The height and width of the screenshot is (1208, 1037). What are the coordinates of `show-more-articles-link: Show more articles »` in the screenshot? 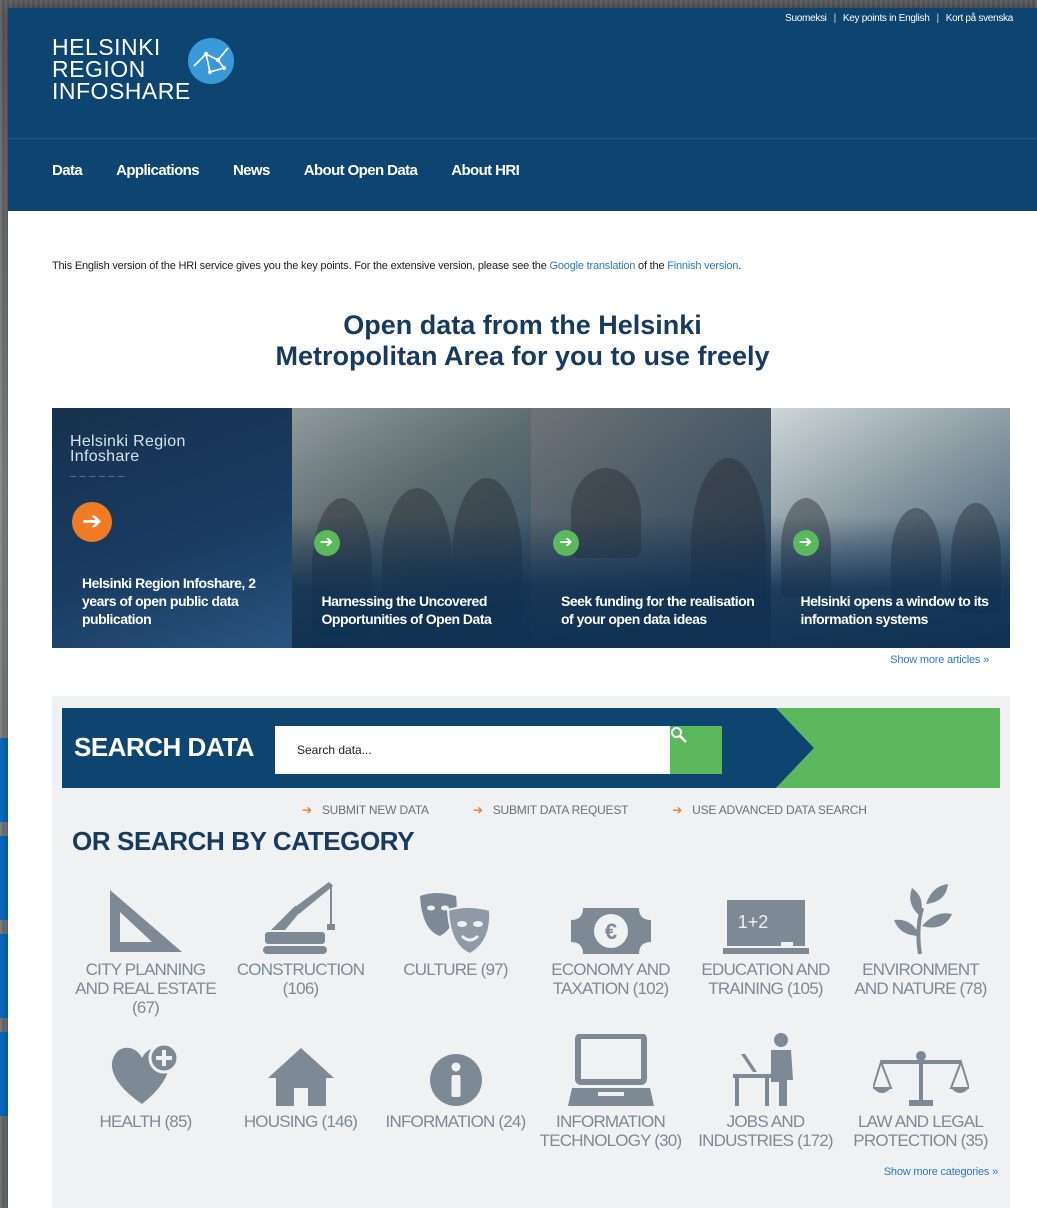 It's located at (939, 660).